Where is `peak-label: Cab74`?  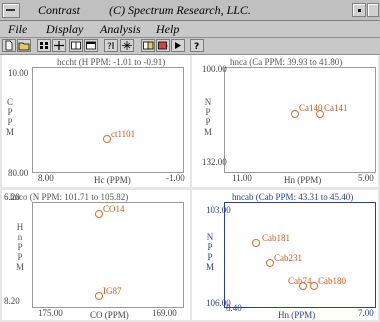
peak-label: Cab74 is located at coordinates (300, 281).